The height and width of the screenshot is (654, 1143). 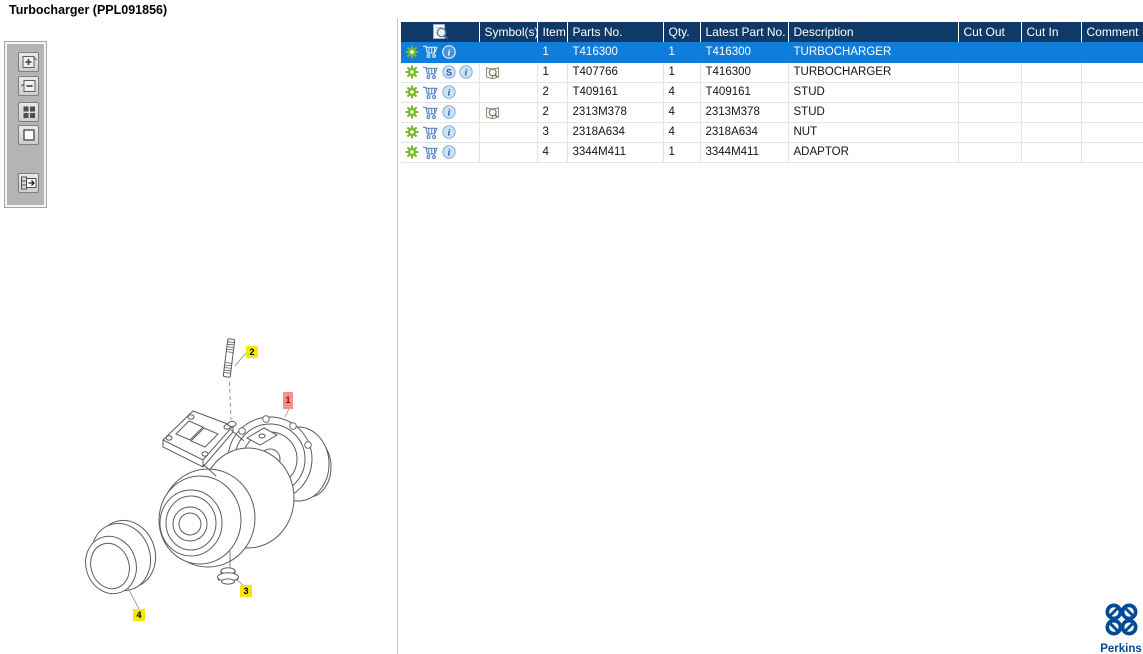 I want to click on column-header-parts-no: Parts No., so click(x=614, y=32).